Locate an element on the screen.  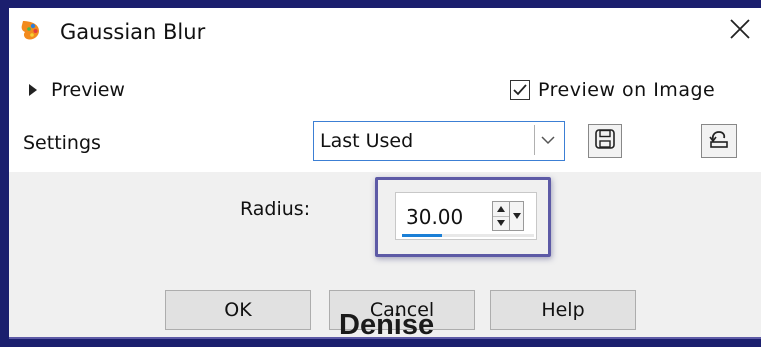
close-button is located at coordinates (740, 31).